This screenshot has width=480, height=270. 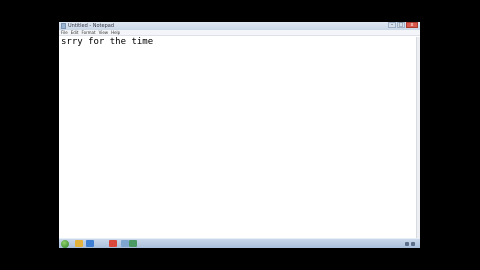 I want to click on menu-edit: Edit, so click(x=75, y=32).